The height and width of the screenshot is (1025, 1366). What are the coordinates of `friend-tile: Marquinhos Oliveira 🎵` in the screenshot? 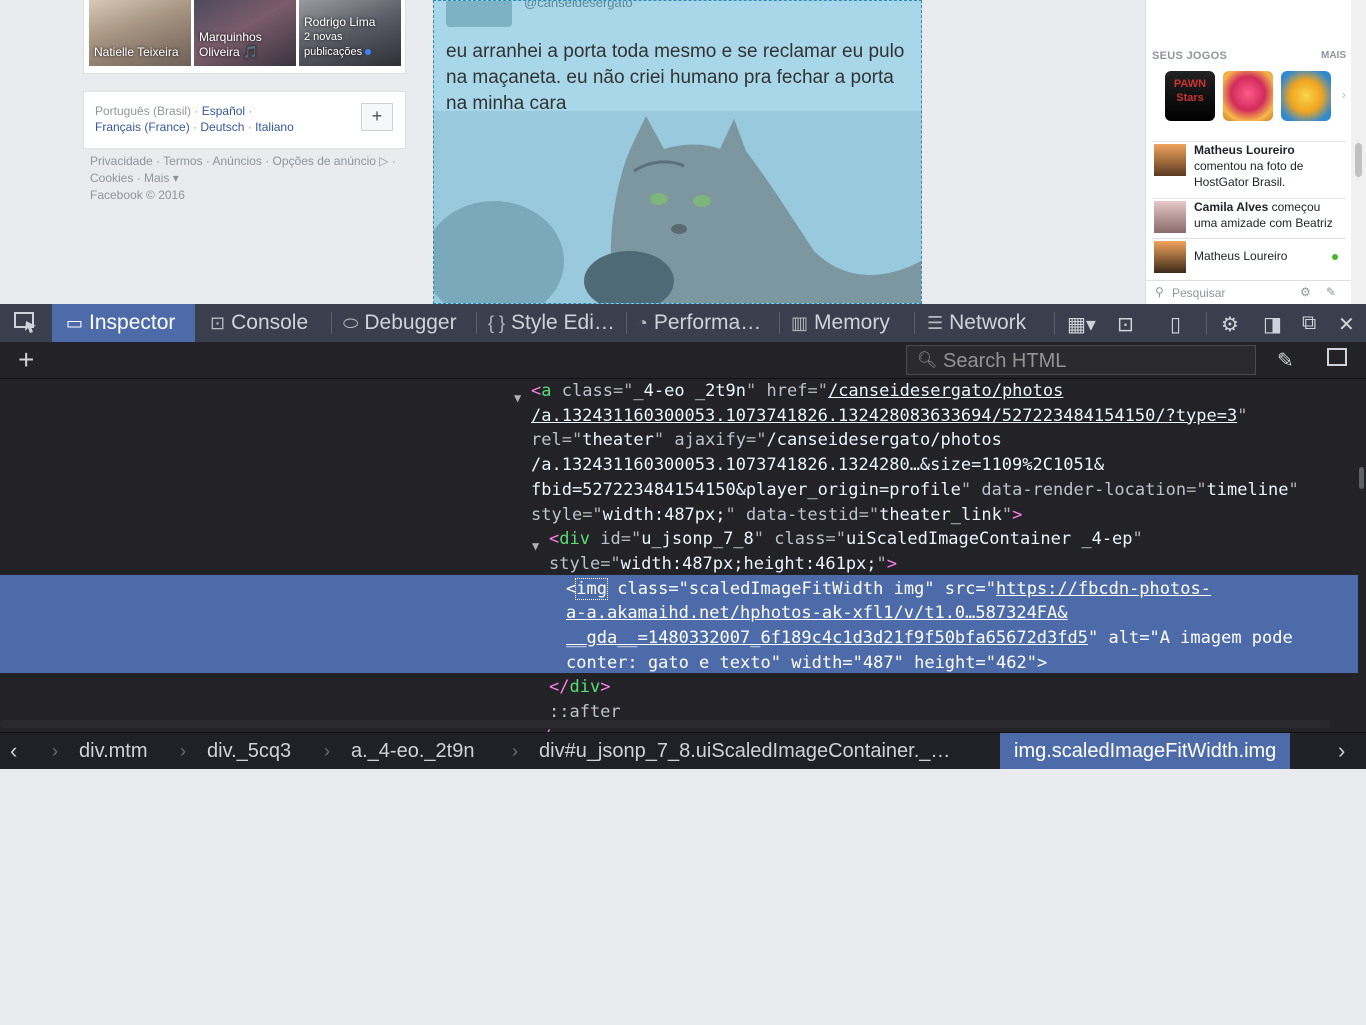 It's located at (245, 33).